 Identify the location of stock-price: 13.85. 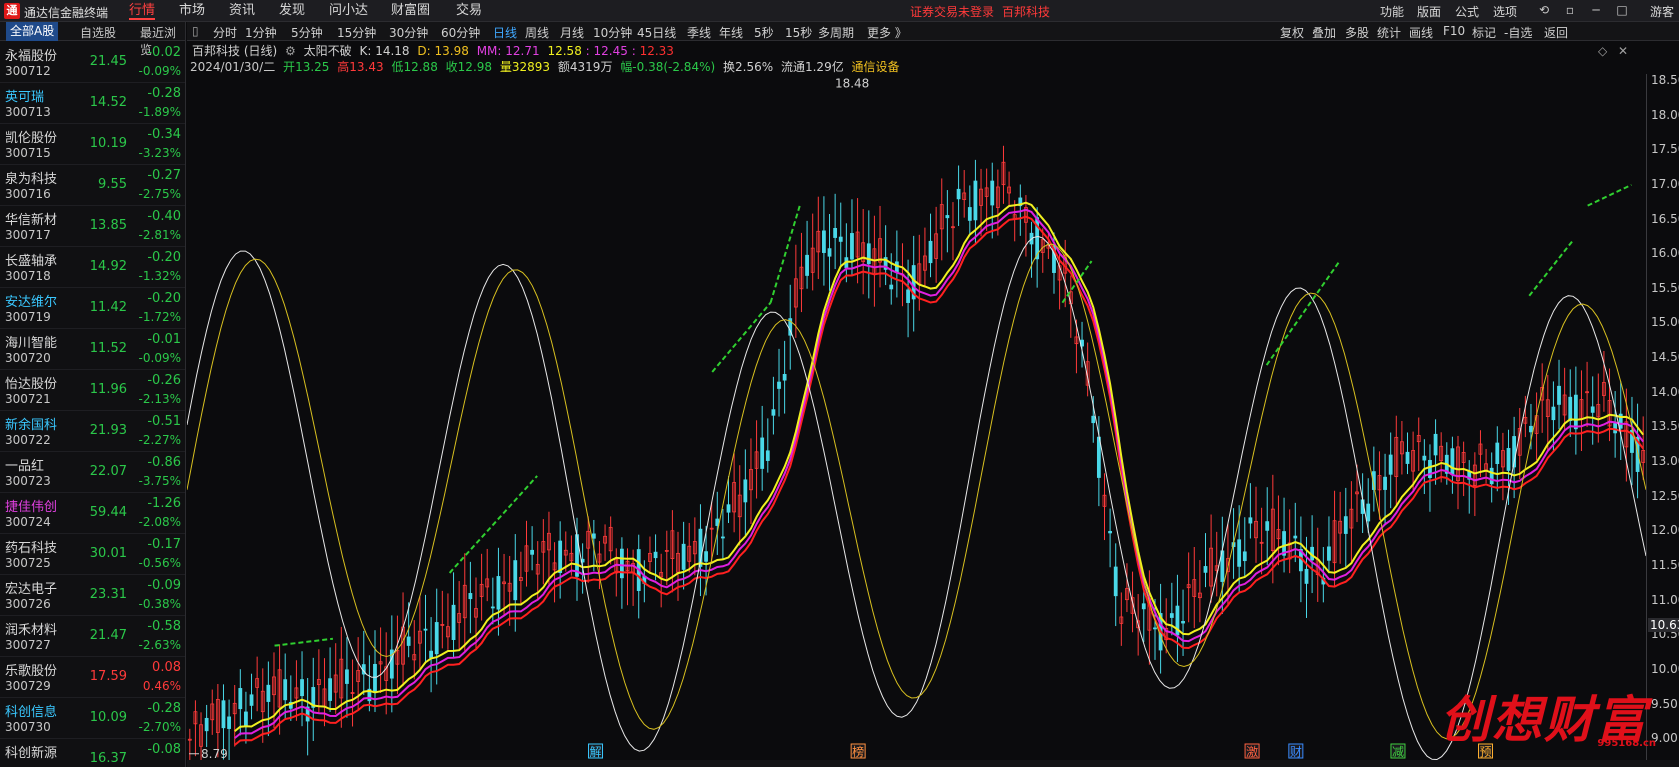
(108, 225).